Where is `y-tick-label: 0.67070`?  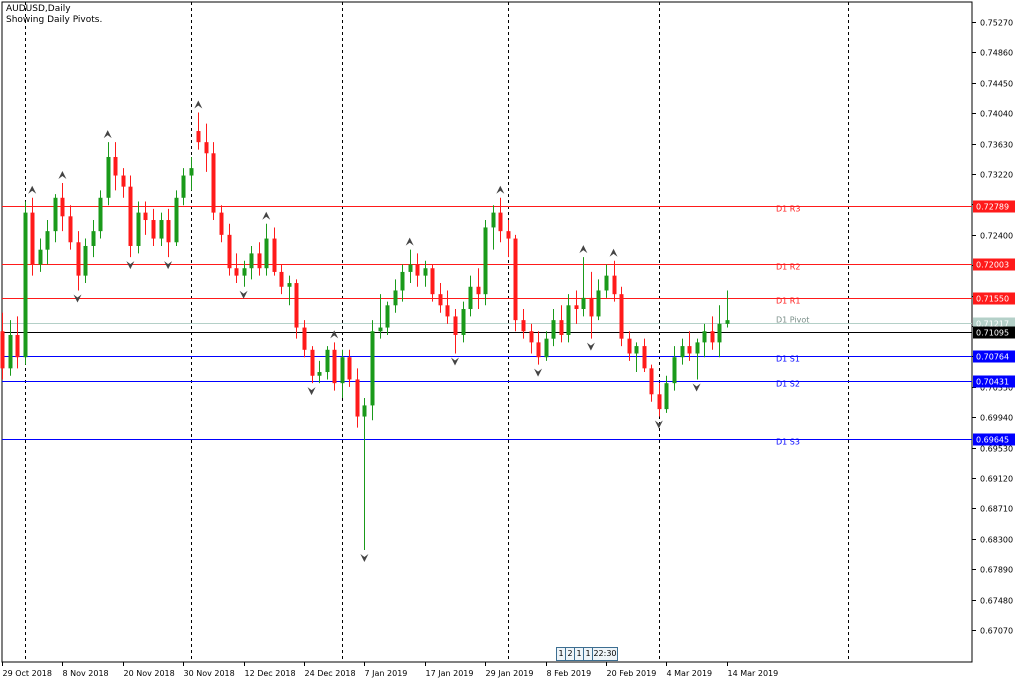
y-tick-label: 0.67070 is located at coordinates (996, 631).